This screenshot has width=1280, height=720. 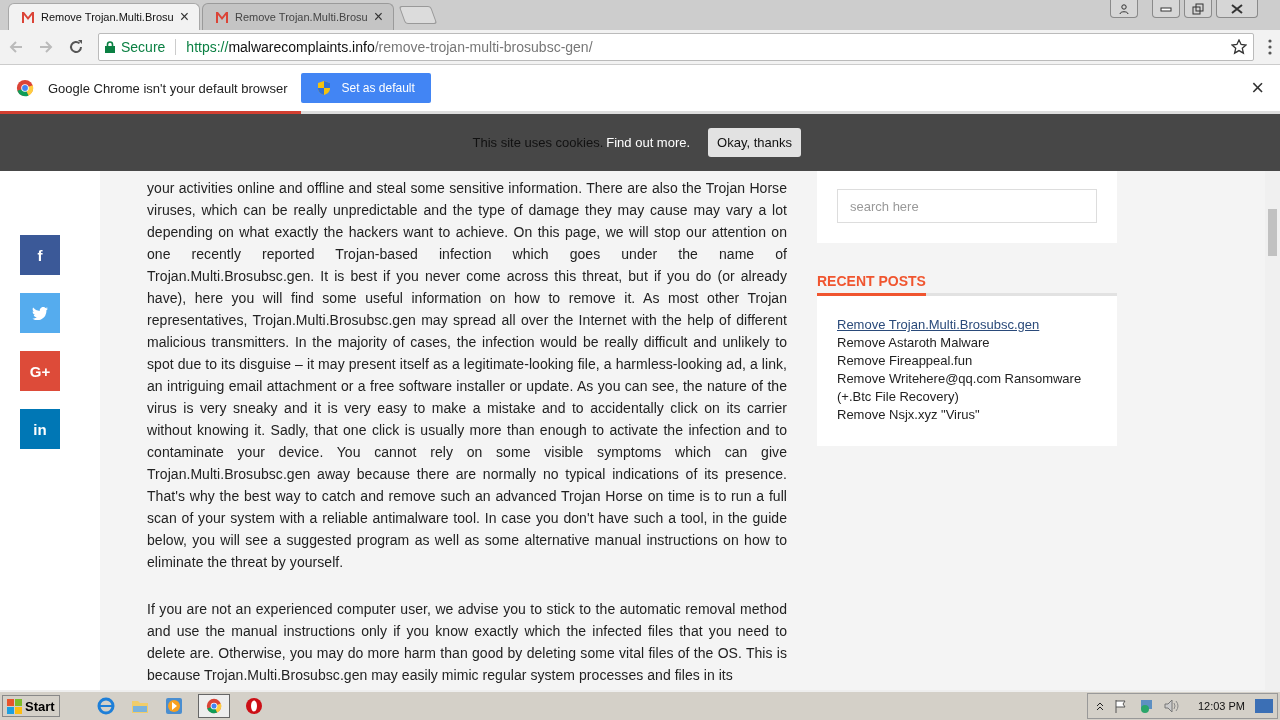 What do you see at coordinates (366, 88) in the screenshot?
I see `set-as-default-button: Set as default` at bounding box center [366, 88].